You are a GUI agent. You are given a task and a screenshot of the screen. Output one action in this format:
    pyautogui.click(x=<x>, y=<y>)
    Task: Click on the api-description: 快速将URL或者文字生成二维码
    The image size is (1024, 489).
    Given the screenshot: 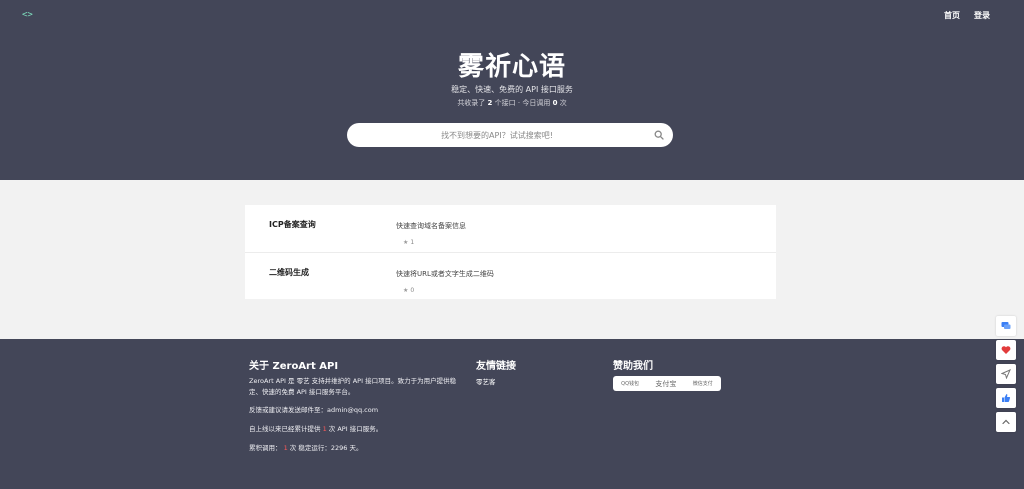 What is the action you would take?
    pyautogui.click(x=445, y=274)
    